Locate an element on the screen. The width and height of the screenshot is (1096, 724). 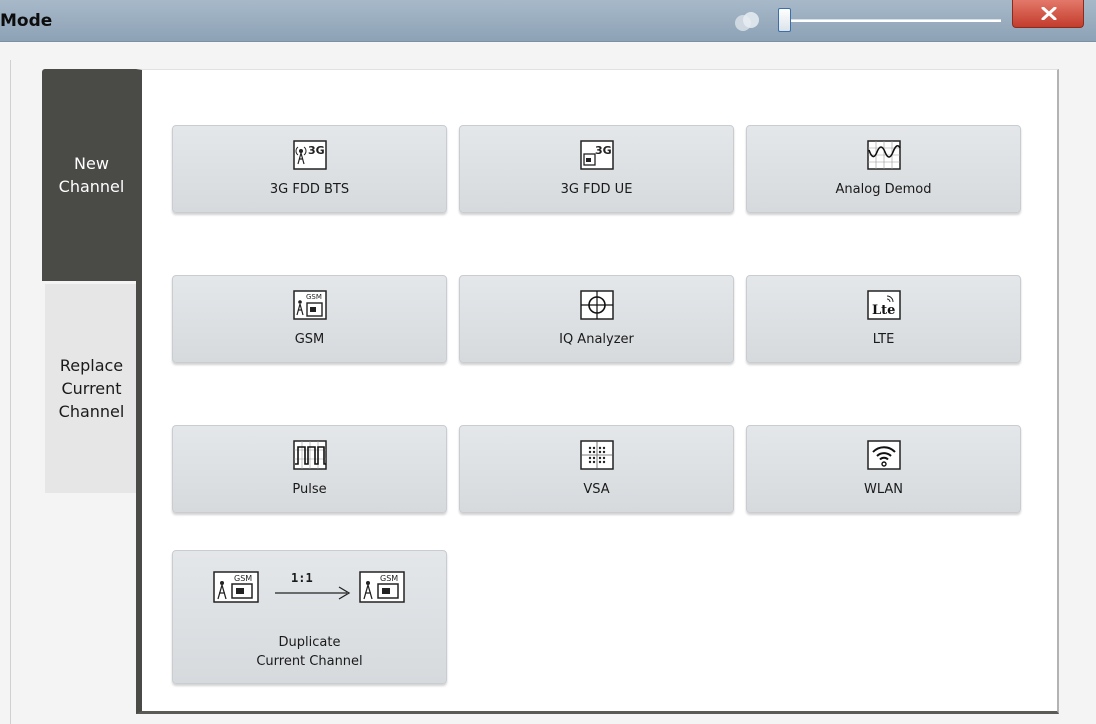
close-button is located at coordinates (1048, 14).